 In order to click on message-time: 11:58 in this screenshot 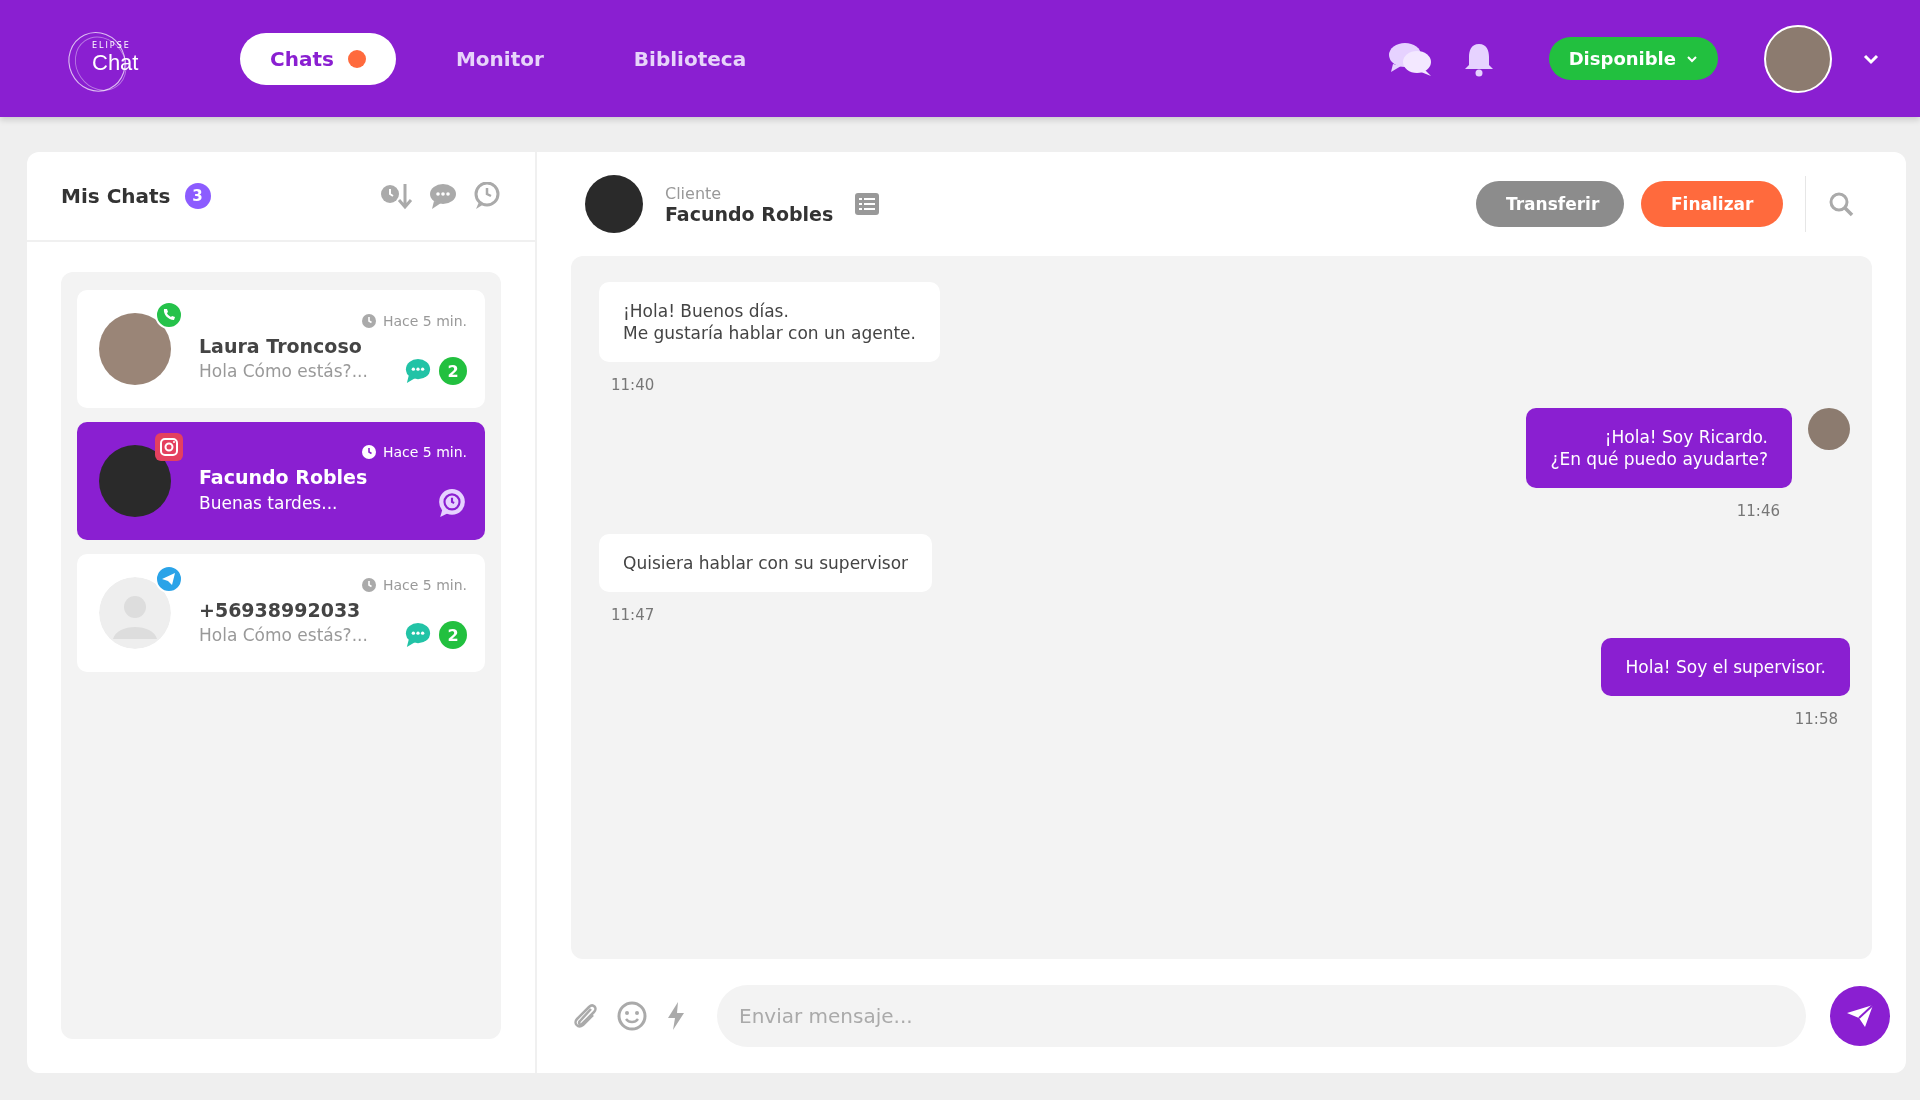, I will do `click(1816, 719)`.